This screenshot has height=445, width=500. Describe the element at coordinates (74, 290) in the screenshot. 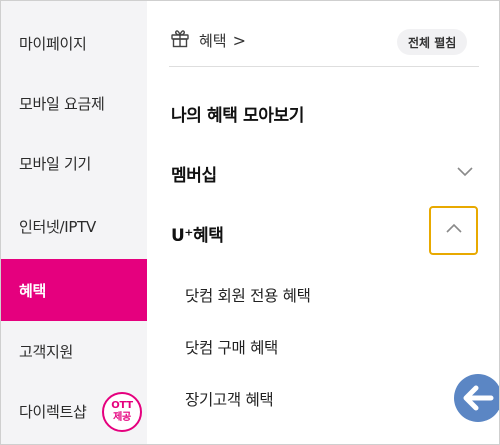

I see `sidebar-item-benefits: 혜택` at that location.